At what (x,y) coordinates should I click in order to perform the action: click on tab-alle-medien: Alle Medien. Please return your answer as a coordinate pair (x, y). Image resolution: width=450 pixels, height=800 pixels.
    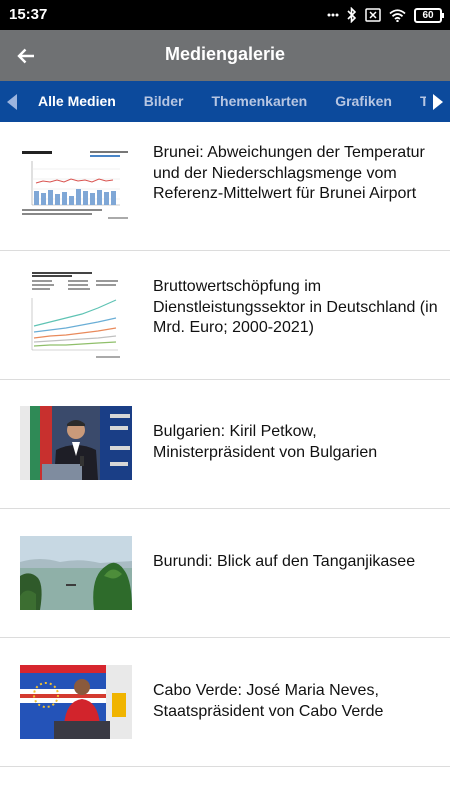
    Looking at the image, I should click on (77, 101).